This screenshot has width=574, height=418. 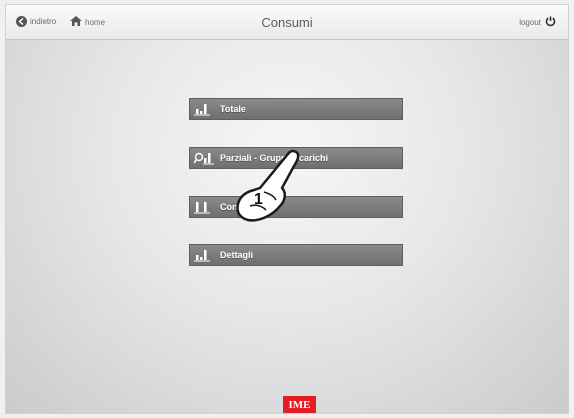 I want to click on menu-item-label: Dettagli, so click(x=237, y=255).